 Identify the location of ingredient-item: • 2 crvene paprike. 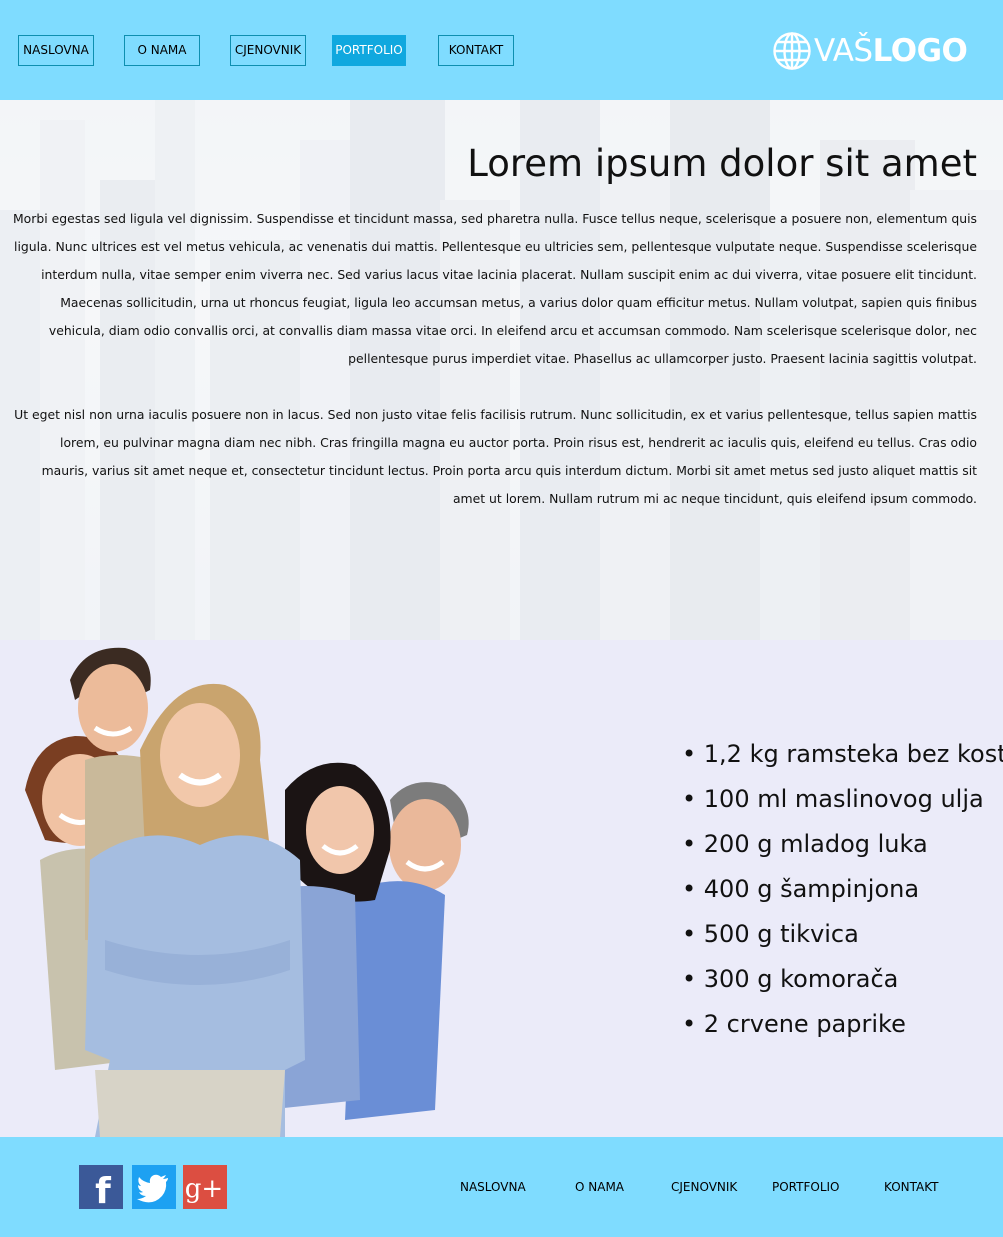
(794, 1024).